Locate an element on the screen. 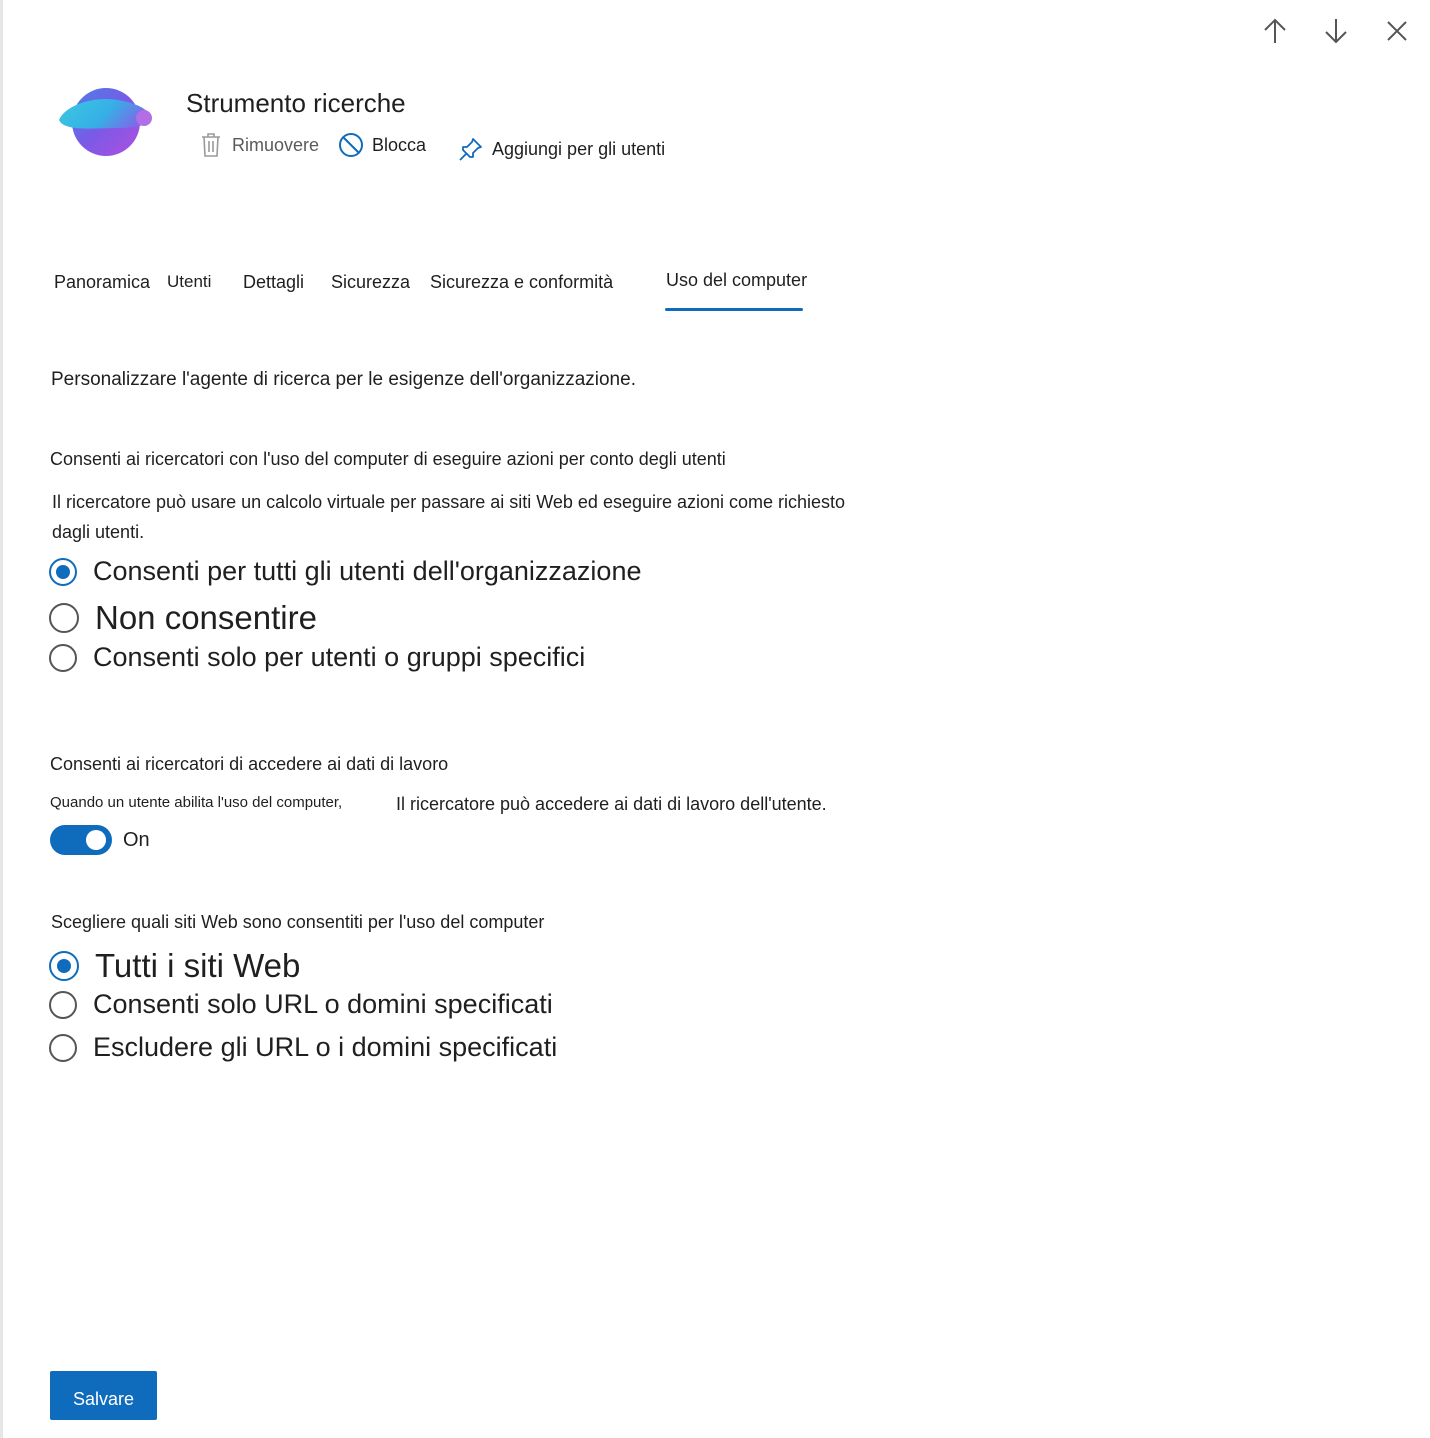  panel-edge is located at coordinates (1, 719).